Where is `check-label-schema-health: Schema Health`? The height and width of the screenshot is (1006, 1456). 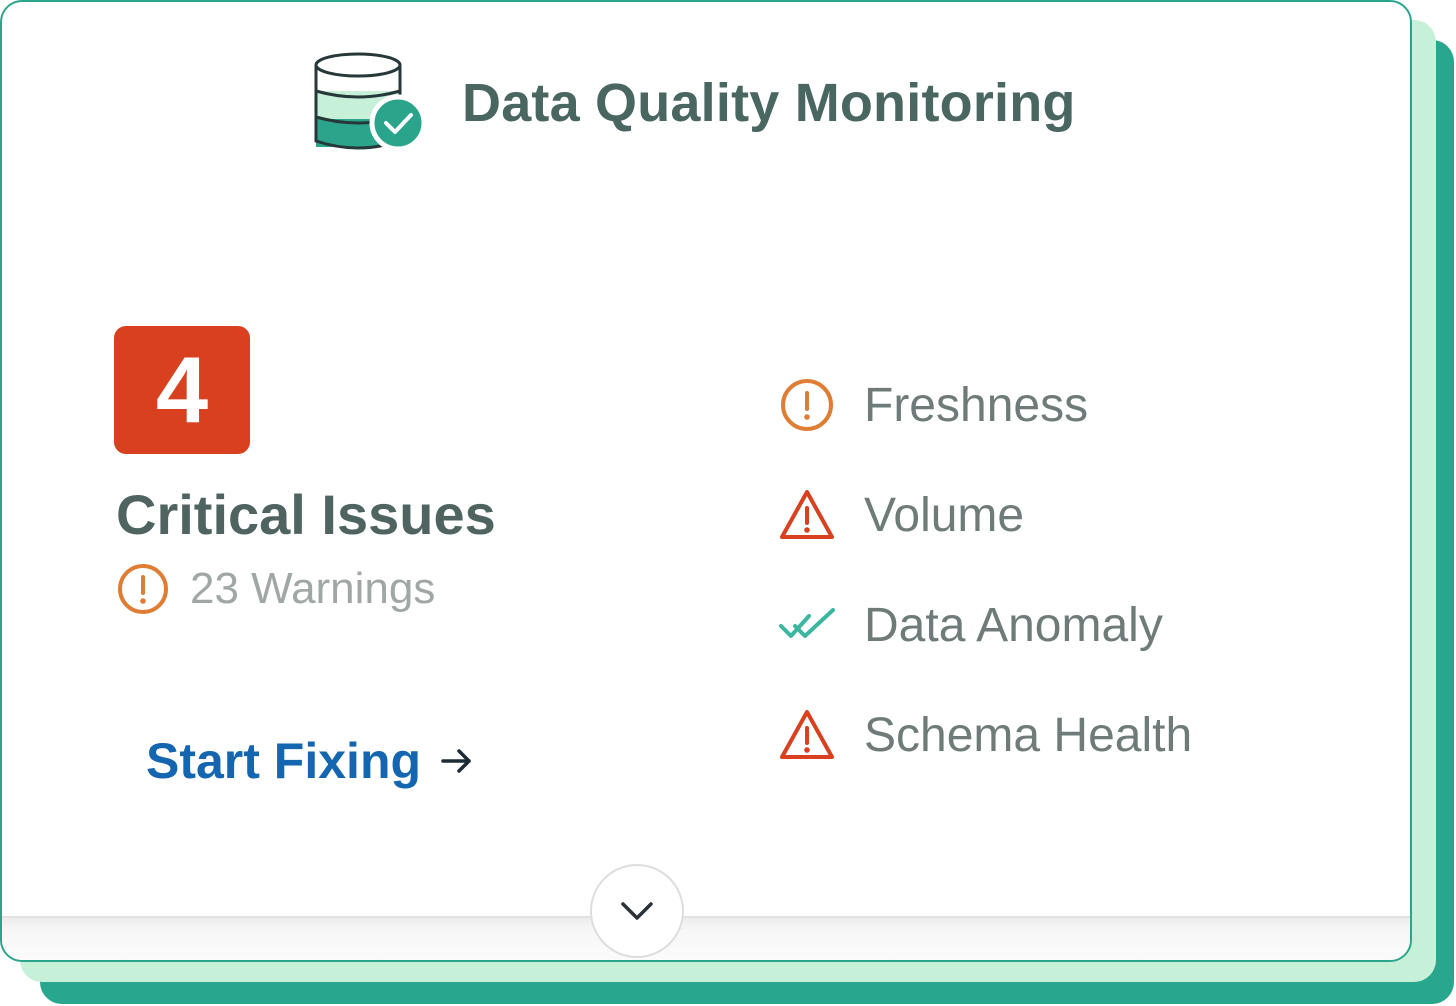
check-label-schema-health: Schema Health is located at coordinates (1028, 735).